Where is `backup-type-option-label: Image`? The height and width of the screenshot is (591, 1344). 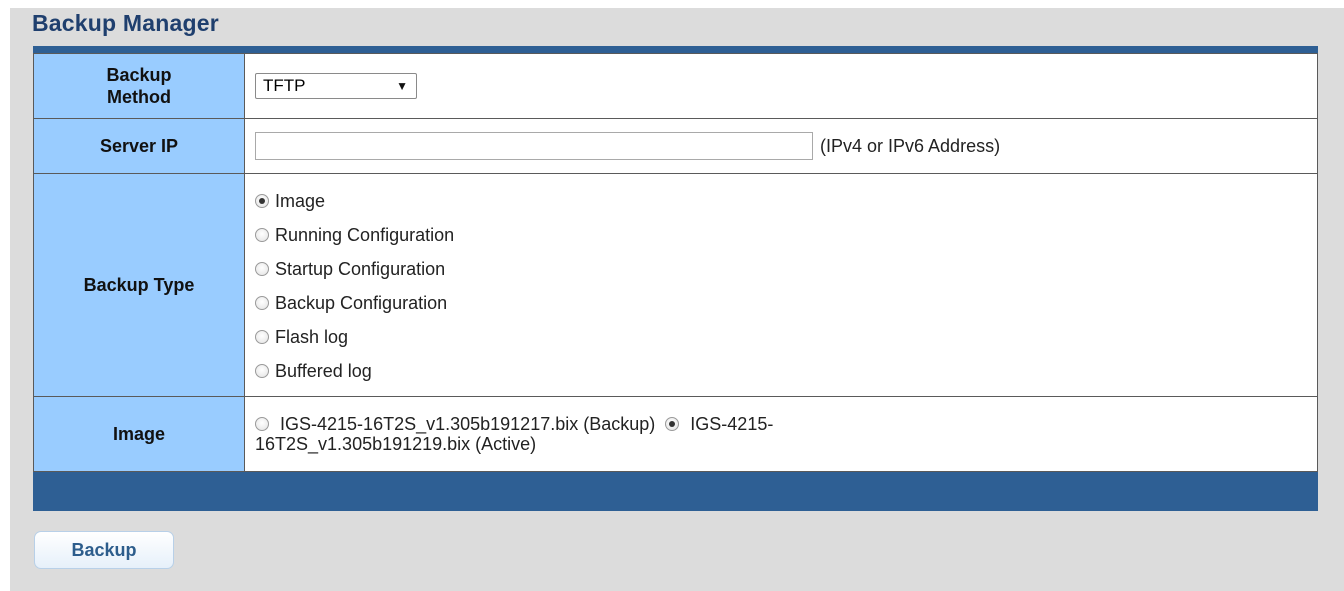
backup-type-option-label: Image is located at coordinates (300, 200).